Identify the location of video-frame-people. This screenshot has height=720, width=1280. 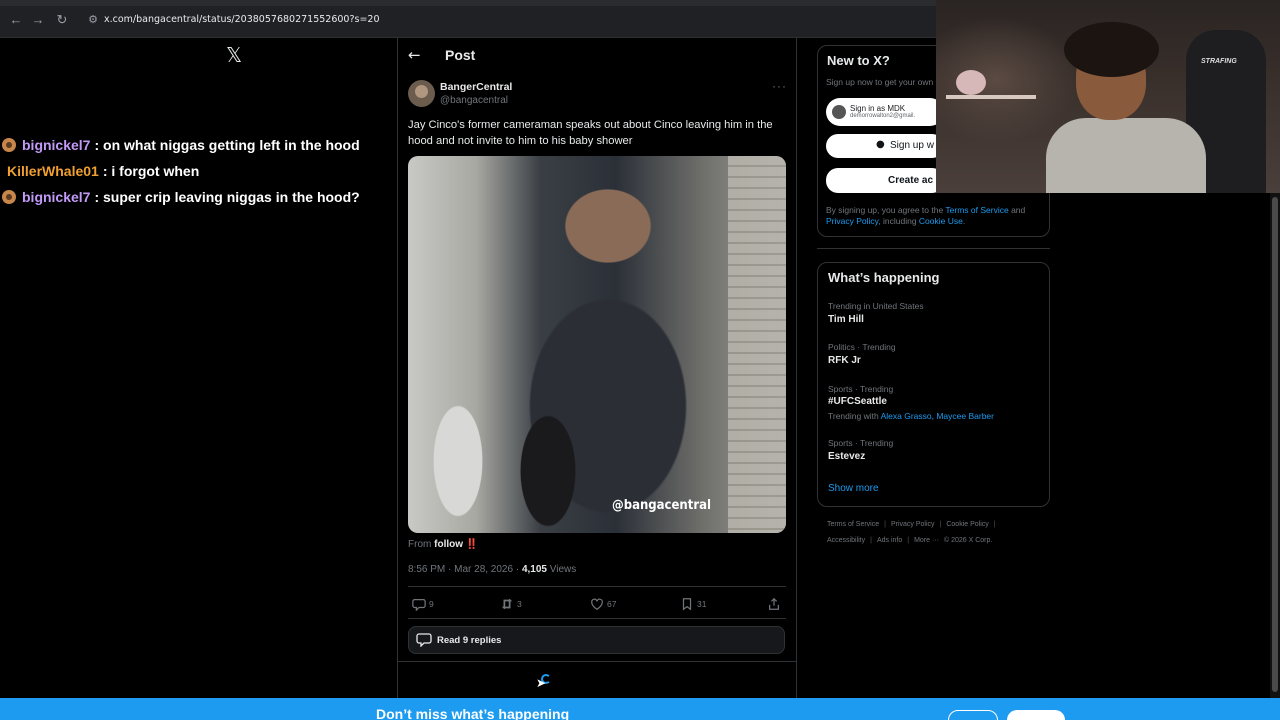
(503, 442).